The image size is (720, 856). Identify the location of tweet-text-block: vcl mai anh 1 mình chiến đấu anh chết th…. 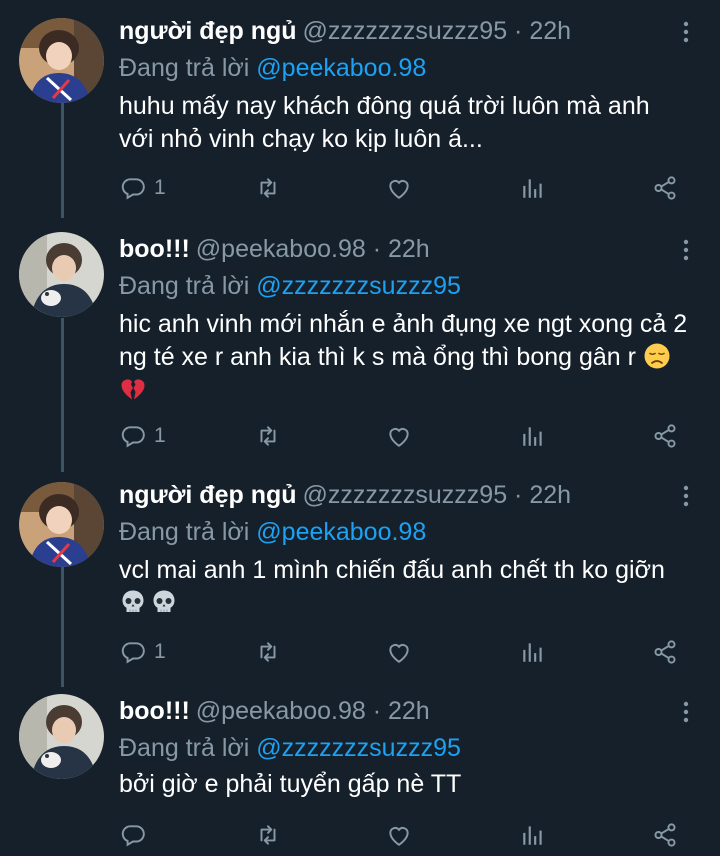
(404, 587).